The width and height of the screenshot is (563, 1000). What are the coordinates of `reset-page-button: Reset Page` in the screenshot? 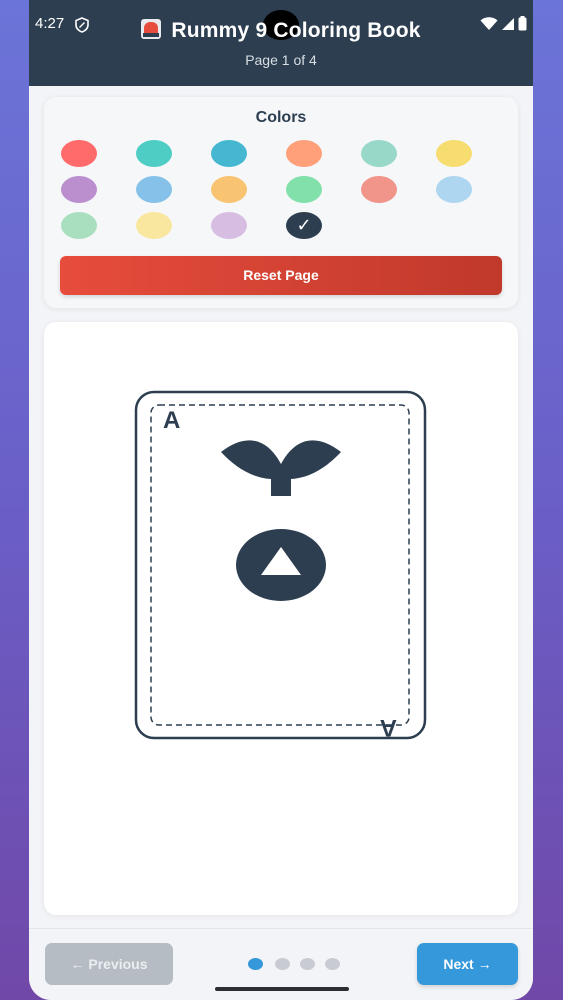 It's located at (281, 275).